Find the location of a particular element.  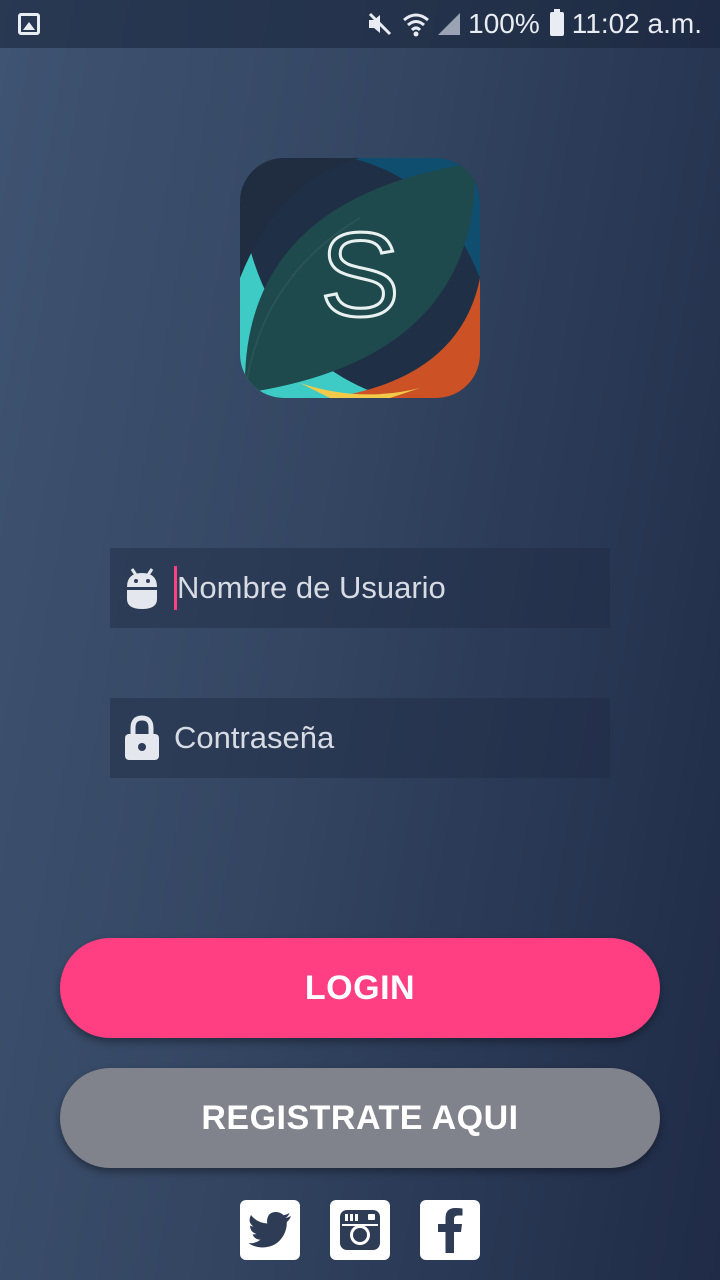

app-logo: S is located at coordinates (360, 278).